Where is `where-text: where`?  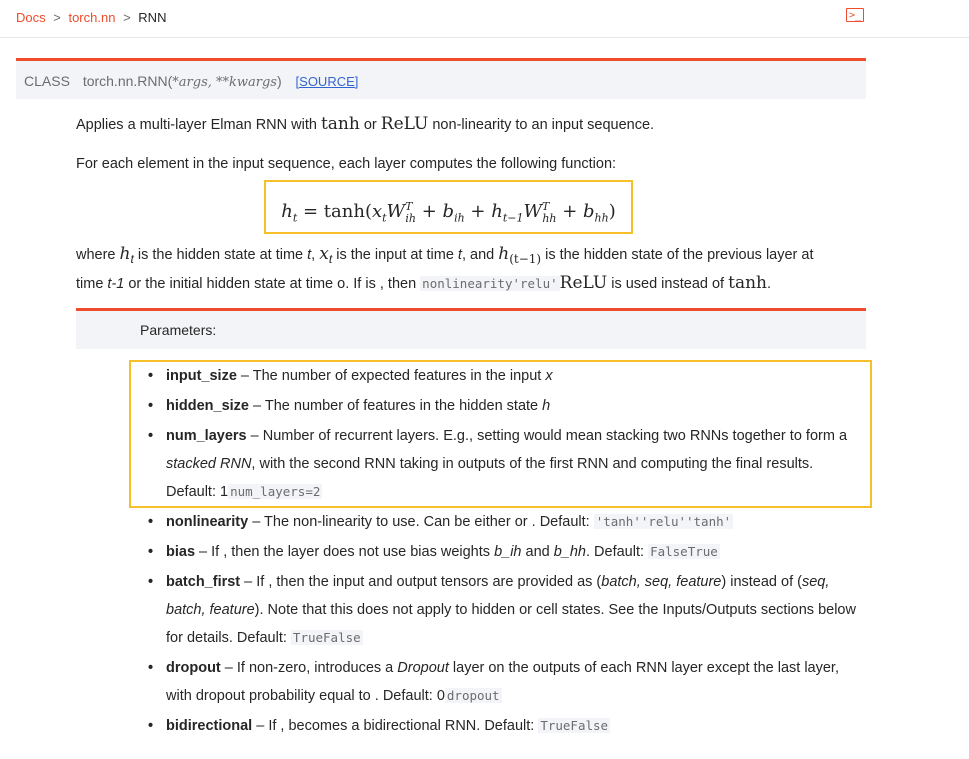 where-text: where is located at coordinates (98, 255).